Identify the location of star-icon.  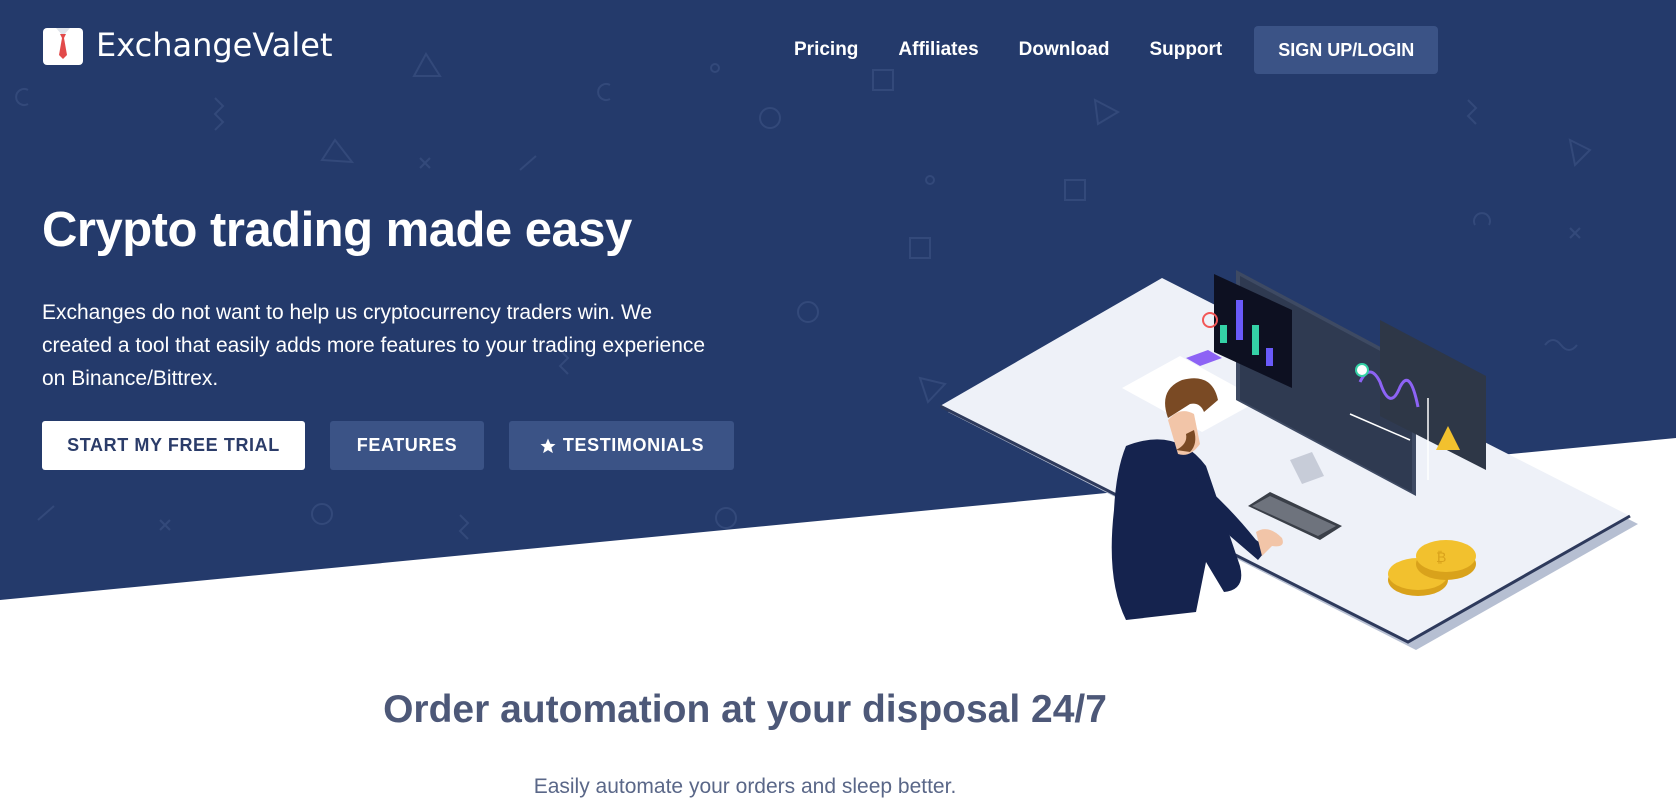
(548, 445).